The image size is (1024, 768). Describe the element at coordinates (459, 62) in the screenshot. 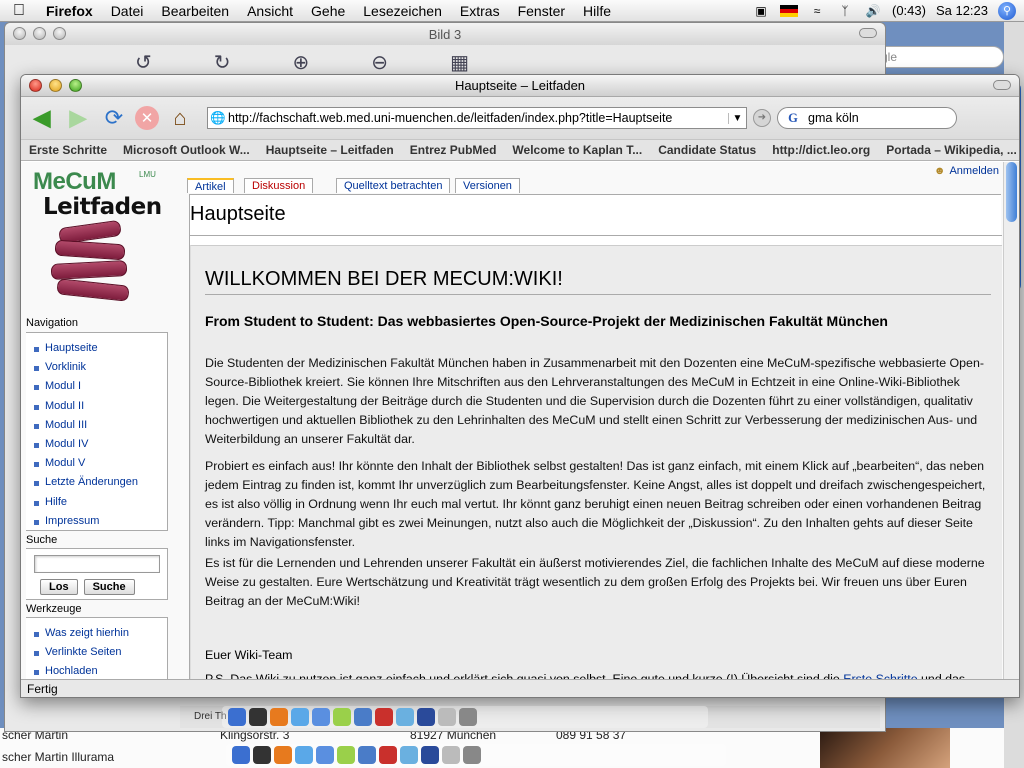

I see `crop-icon: ▦` at that location.